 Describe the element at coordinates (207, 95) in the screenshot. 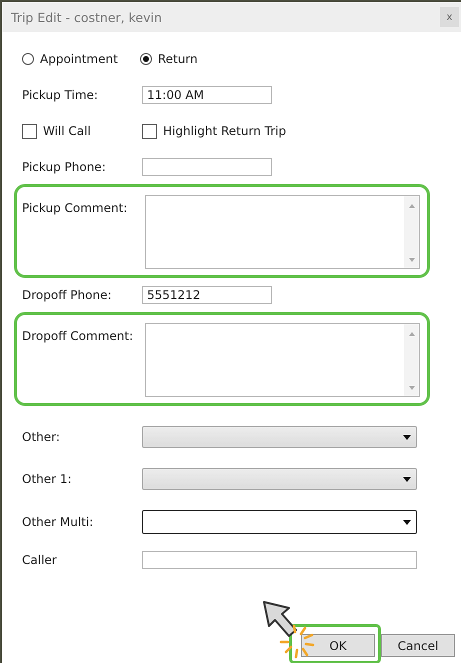

I see `text-field: 11:00 AM` at that location.